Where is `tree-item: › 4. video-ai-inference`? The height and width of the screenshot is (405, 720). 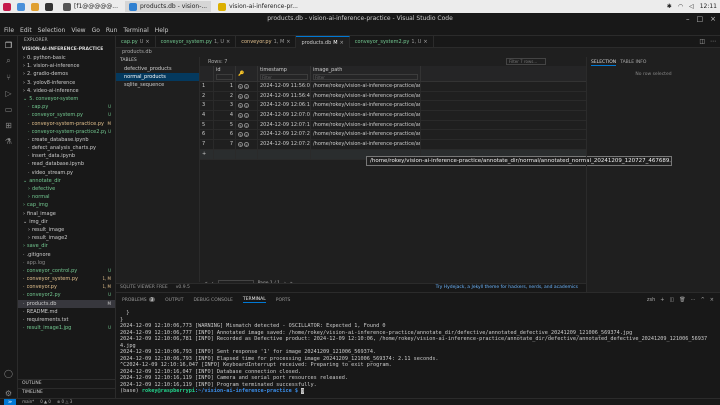 tree-item: › 4. video-ai-inference is located at coordinates (66, 91).